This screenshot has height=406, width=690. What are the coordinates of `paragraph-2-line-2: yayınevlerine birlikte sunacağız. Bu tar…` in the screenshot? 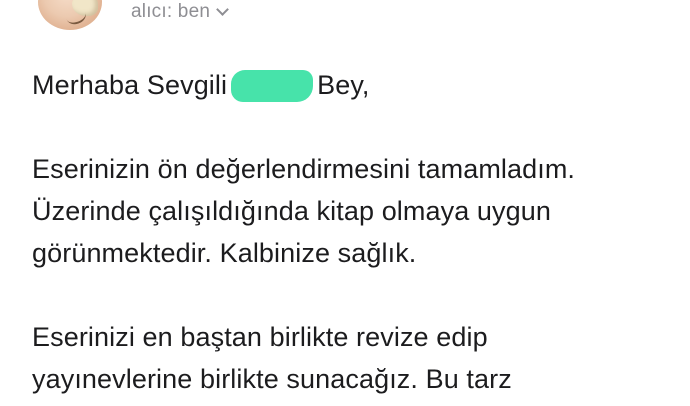 It's located at (272, 379).